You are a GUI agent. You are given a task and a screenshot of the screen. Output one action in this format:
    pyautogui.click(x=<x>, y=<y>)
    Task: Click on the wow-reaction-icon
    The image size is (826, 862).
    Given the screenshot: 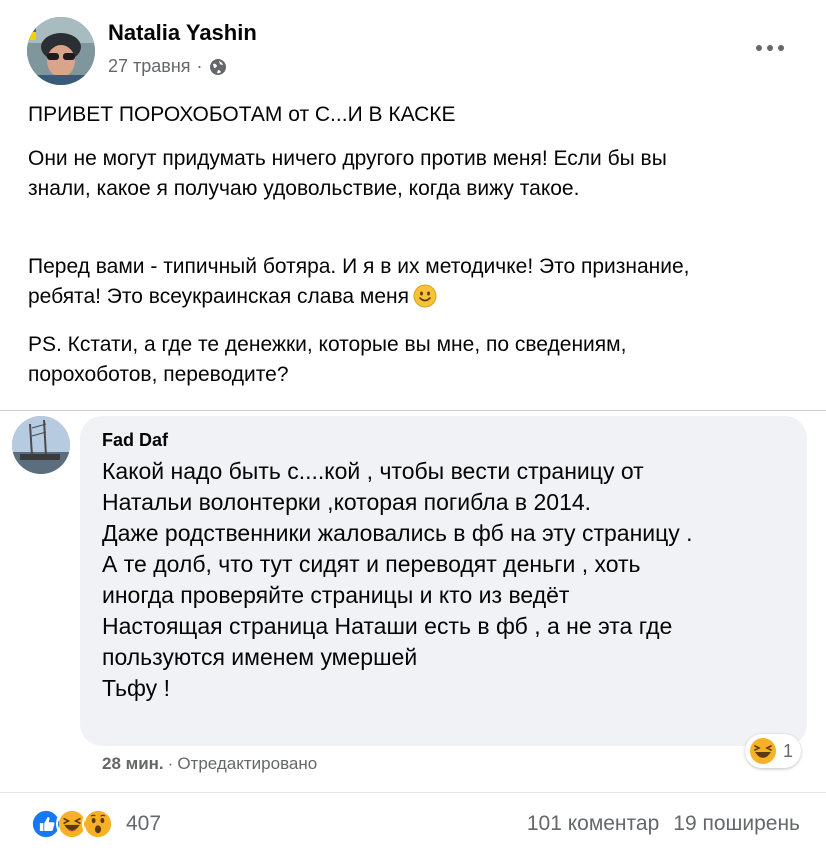 What is the action you would take?
    pyautogui.click(x=98, y=824)
    